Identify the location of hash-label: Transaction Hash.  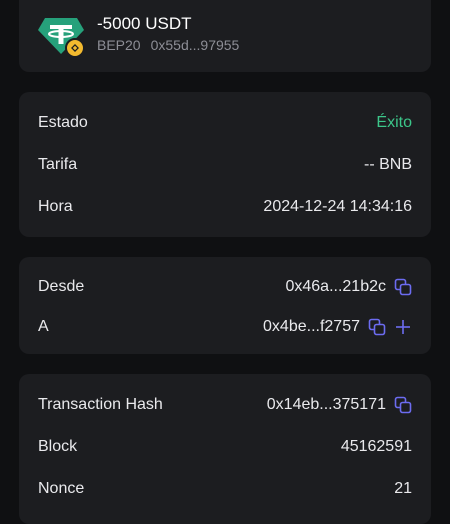
(100, 404).